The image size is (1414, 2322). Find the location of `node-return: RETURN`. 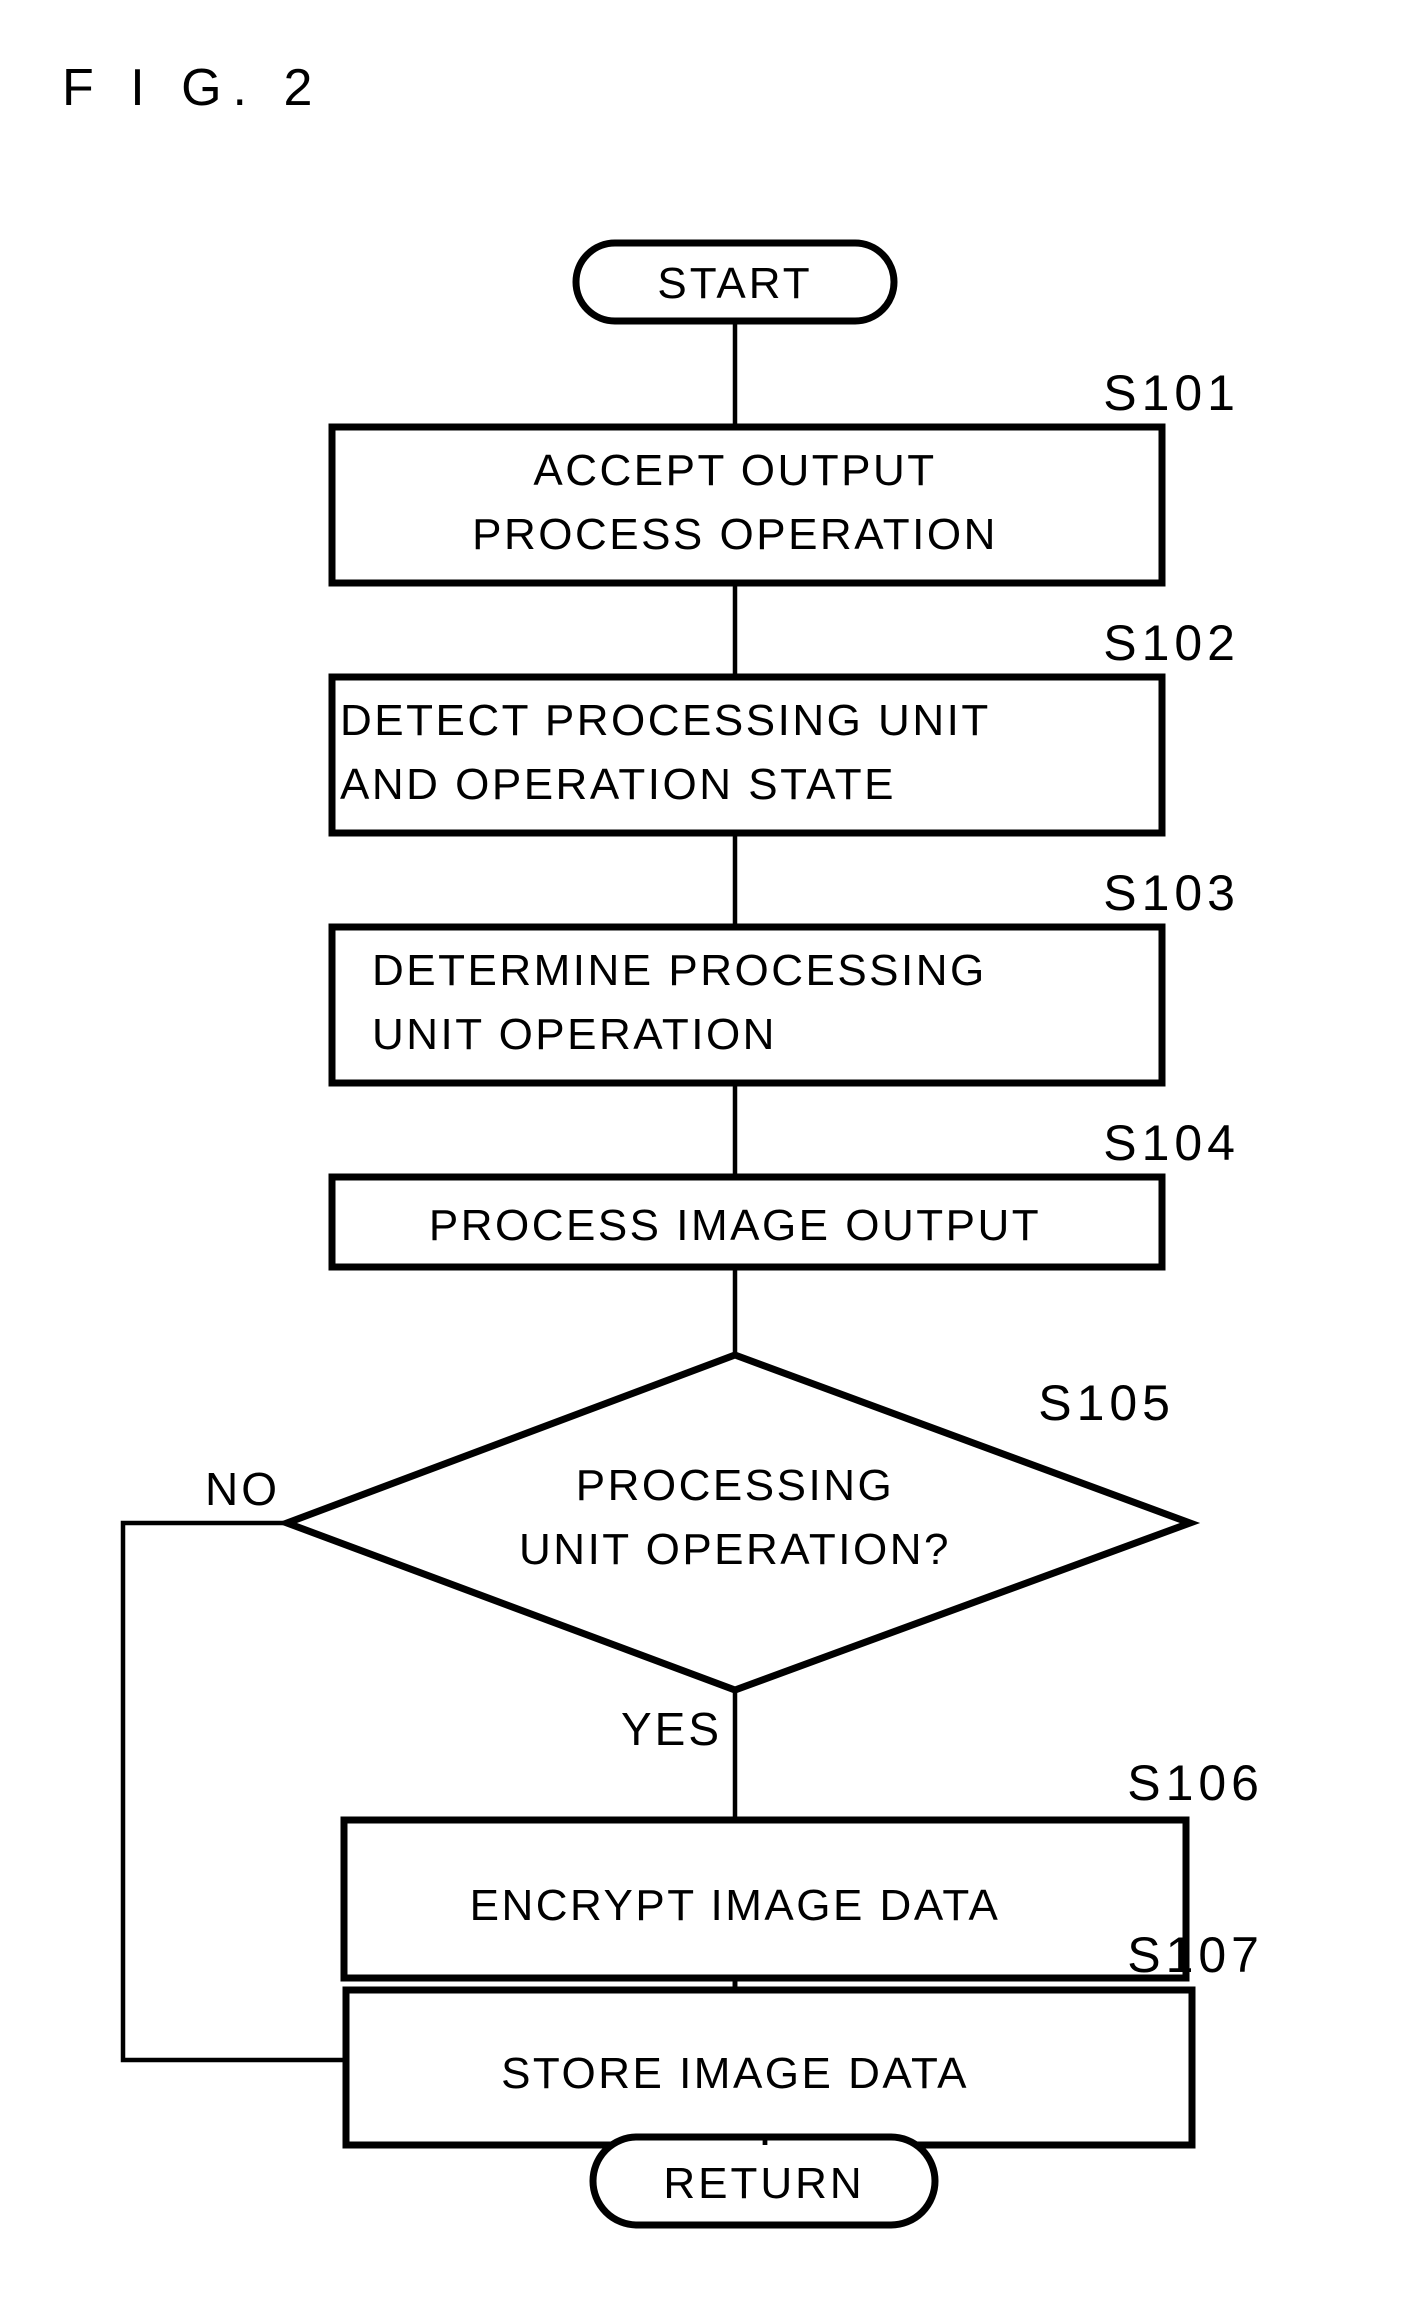

node-return: RETURN is located at coordinates (764, 2181).